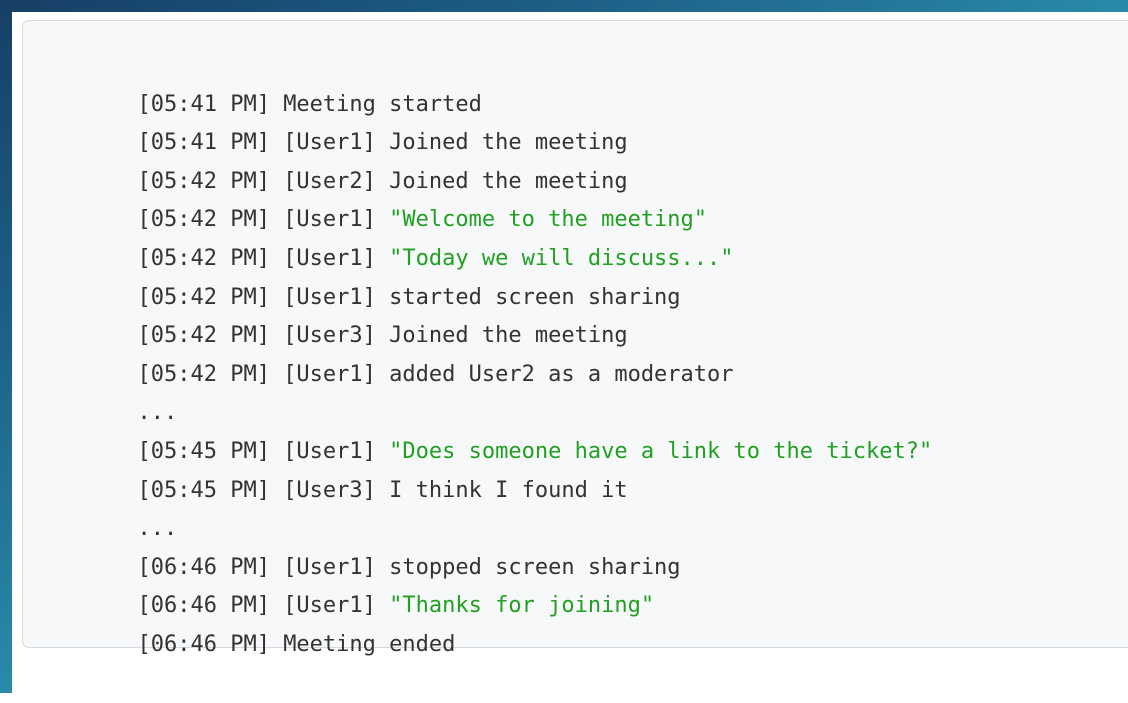 This screenshot has width=1128, height=703. Describe the element at coordinates (369, 644) in the screenshot. I see `log-message: Meeting ended` at that location.